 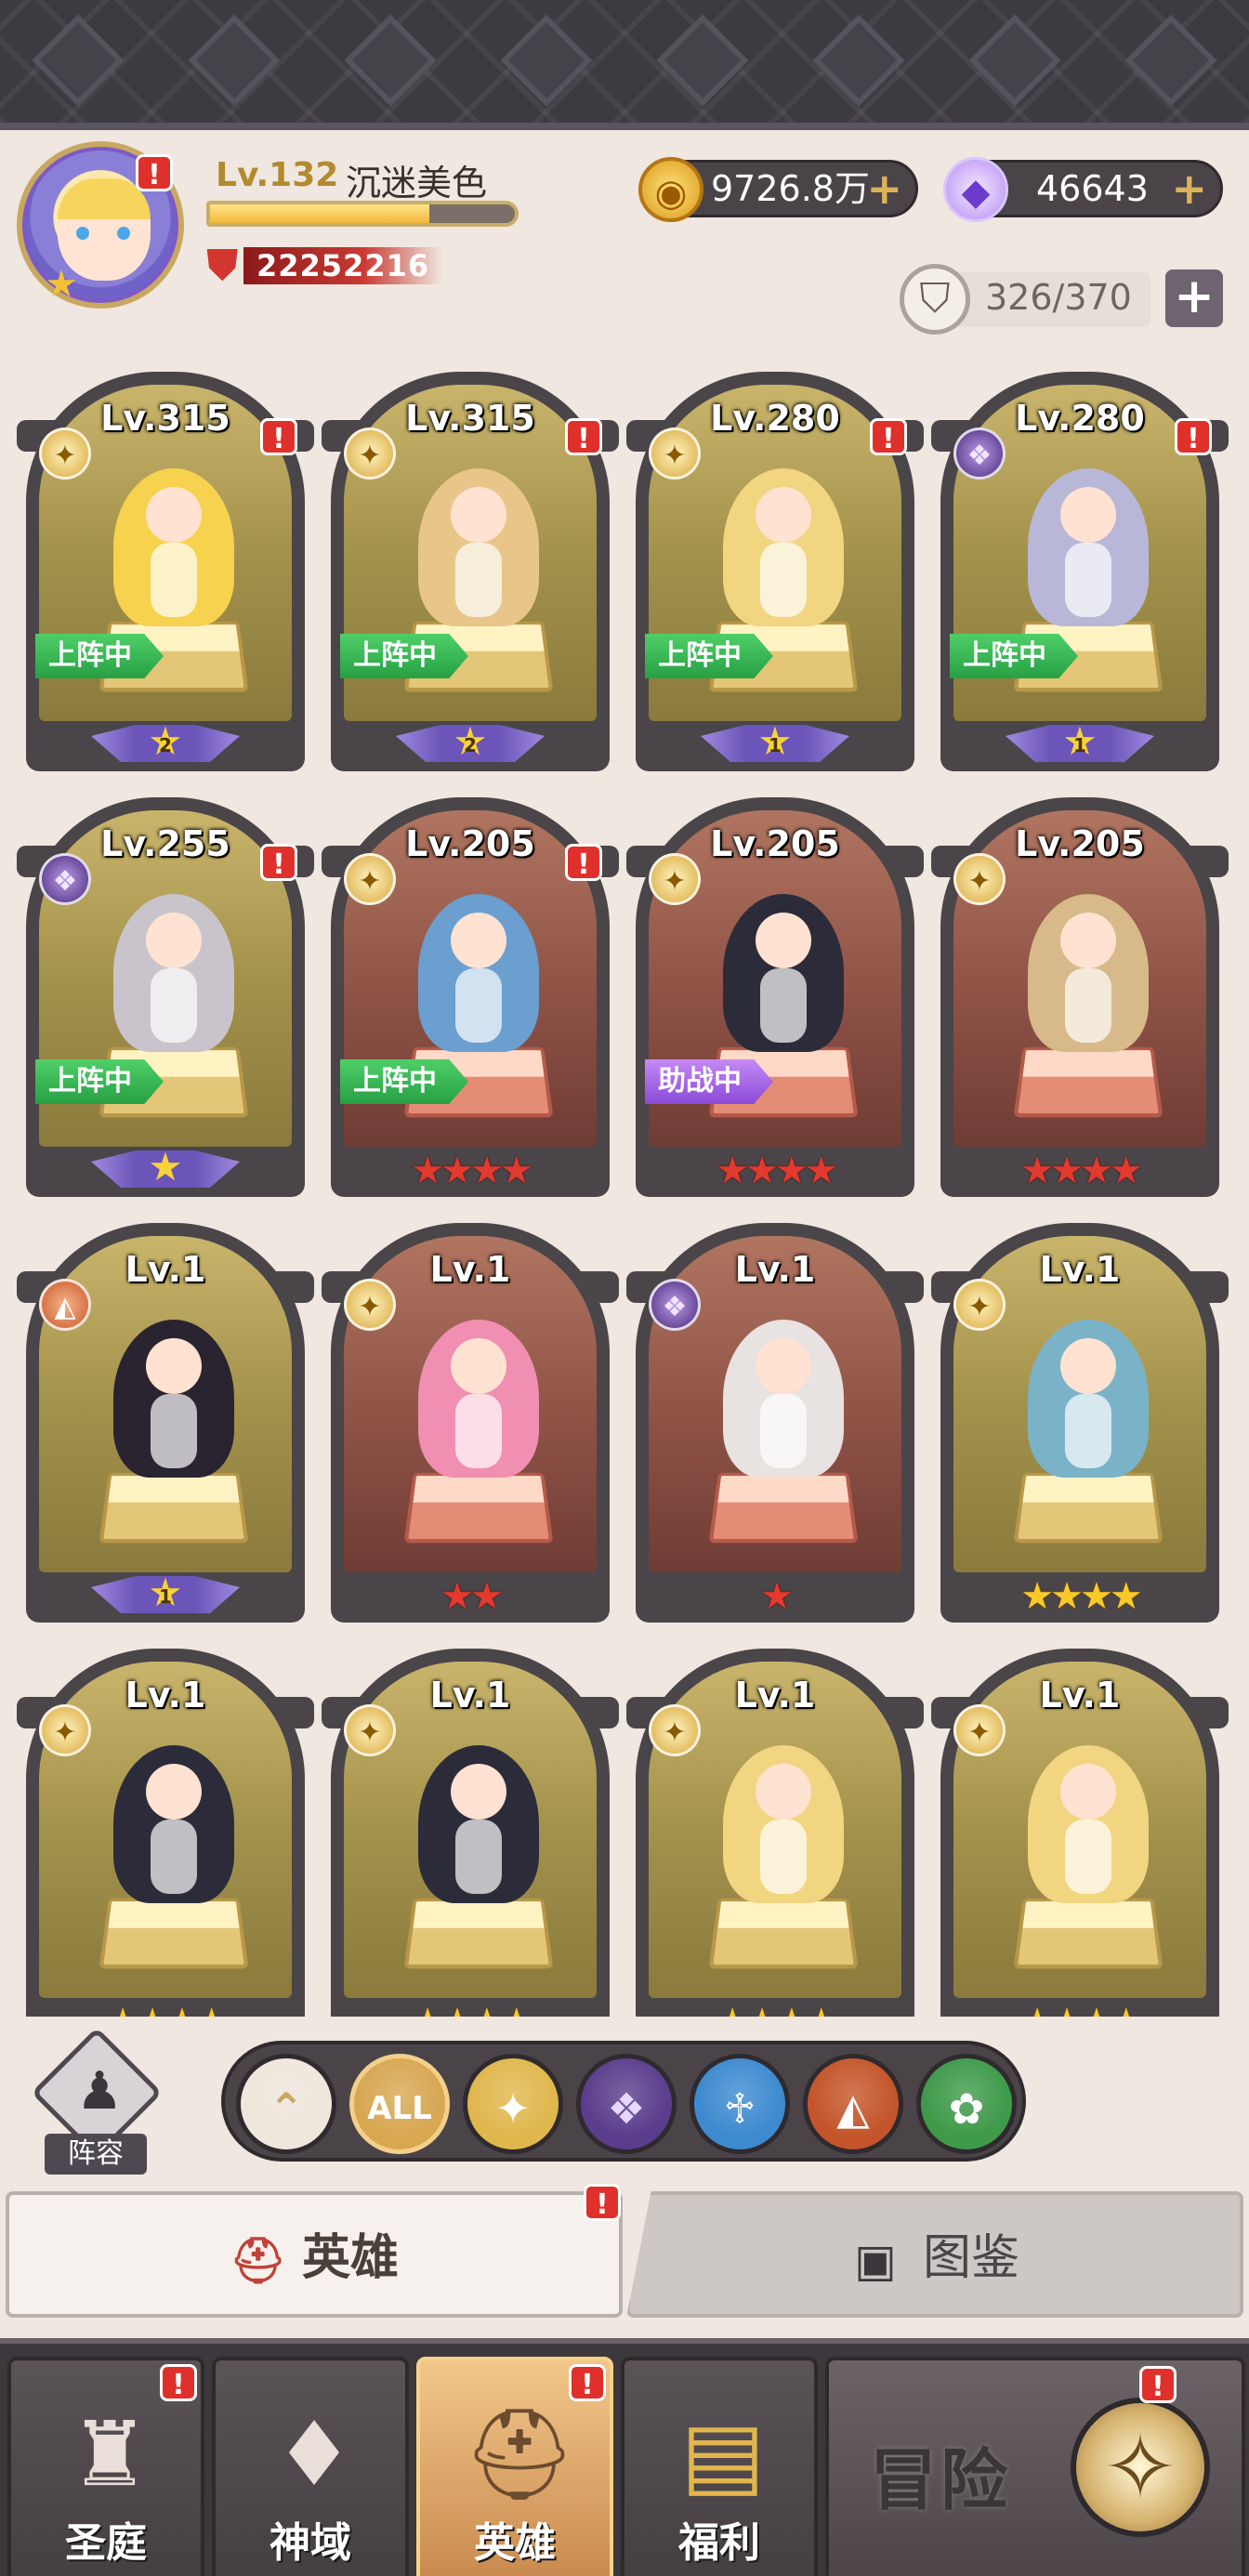 I want to click on filter-dark-icon: ❖, so click(x=626, y=2104).